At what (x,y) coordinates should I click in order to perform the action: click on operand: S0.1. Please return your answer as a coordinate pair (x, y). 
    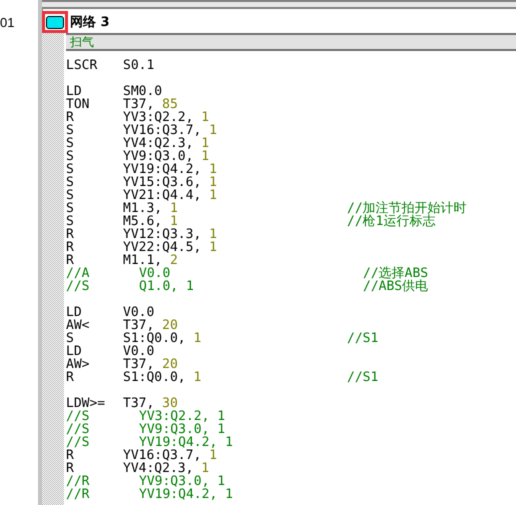
    Looking at the image, I should click on (138, 65).